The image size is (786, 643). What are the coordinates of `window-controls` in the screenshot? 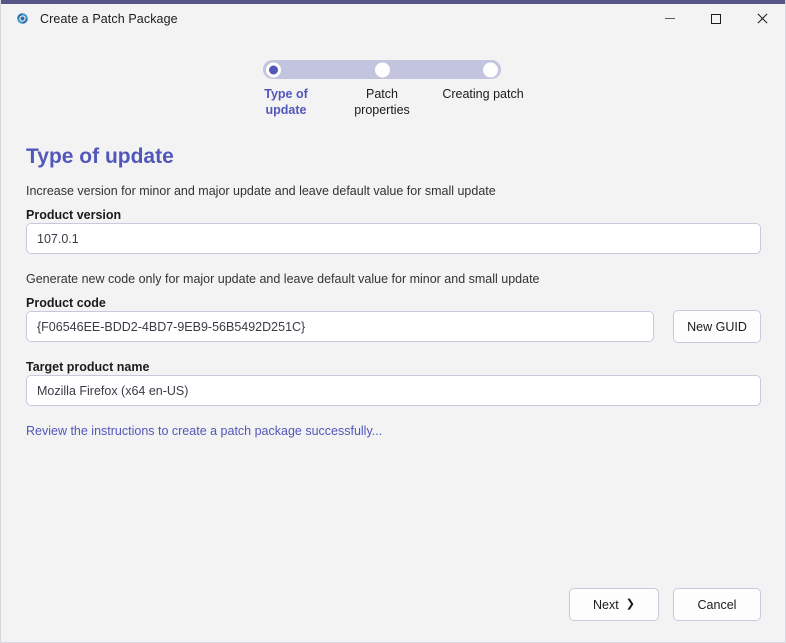 It's located at (716, 18).